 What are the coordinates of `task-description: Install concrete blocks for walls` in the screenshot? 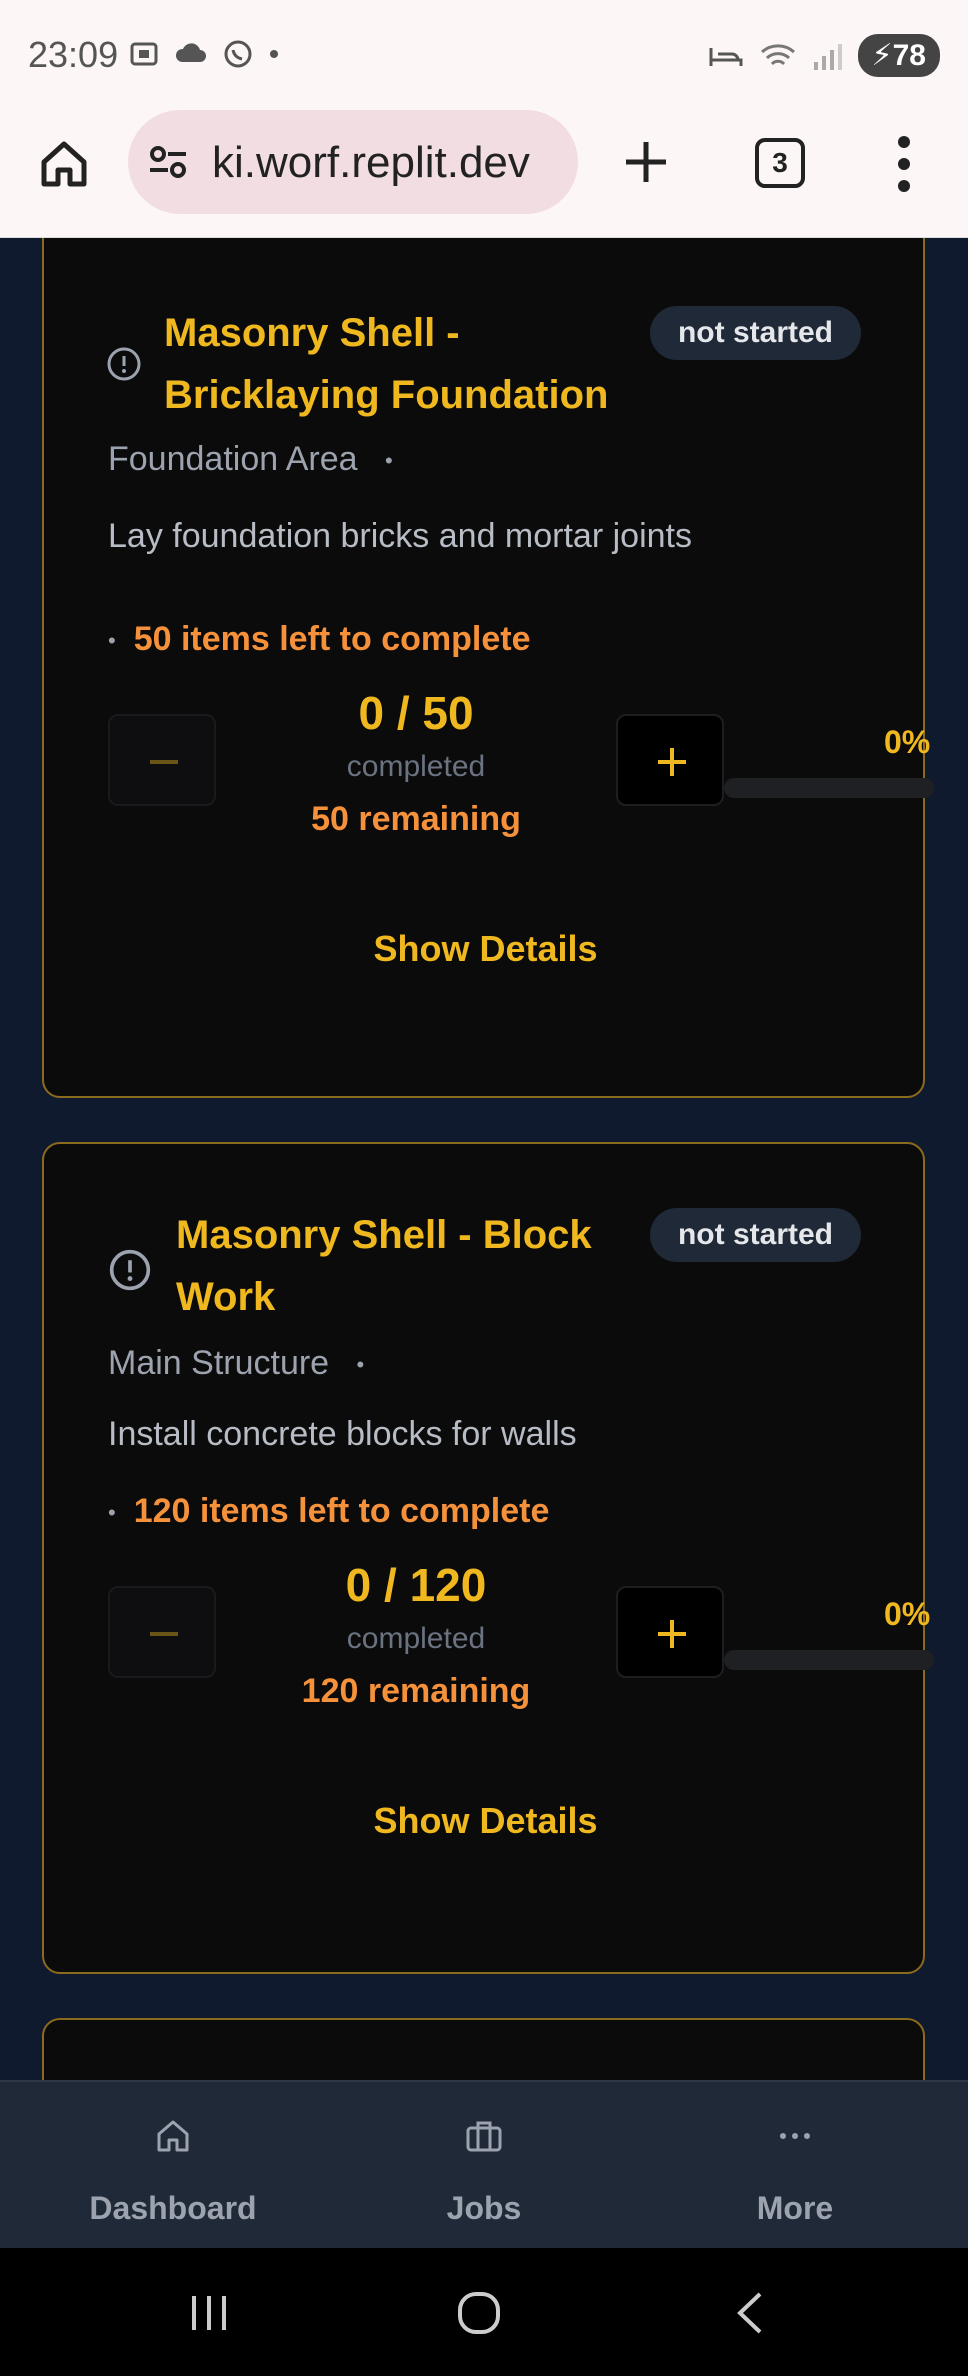 It's located at (342, 1434).